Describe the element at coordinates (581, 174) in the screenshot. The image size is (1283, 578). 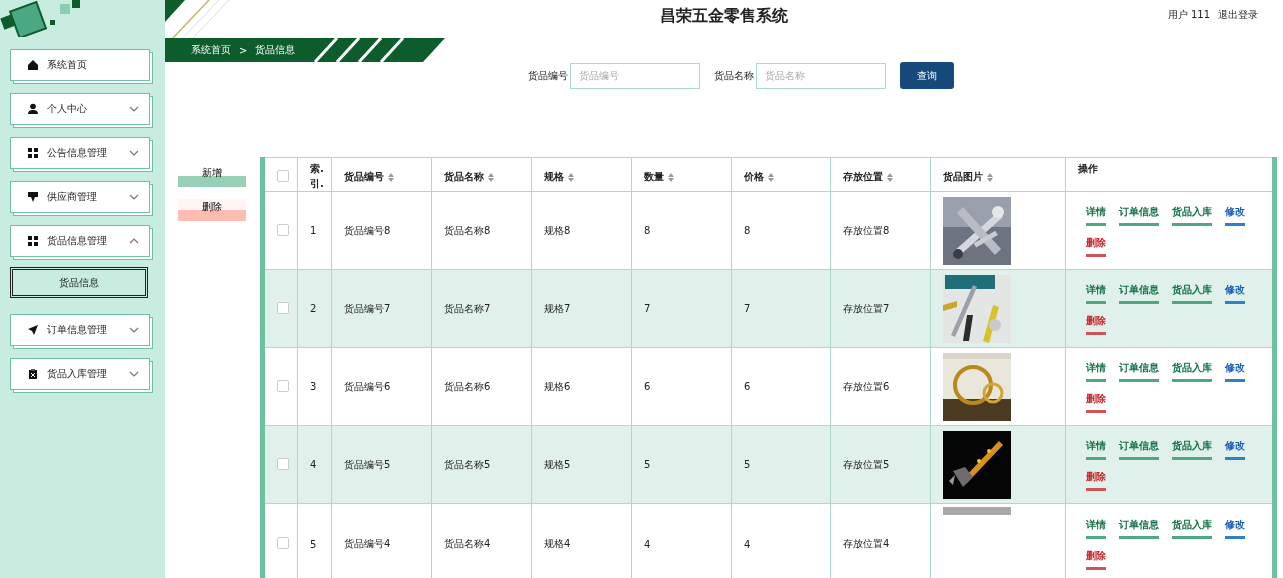
I see `column-header: 规格` at that location.